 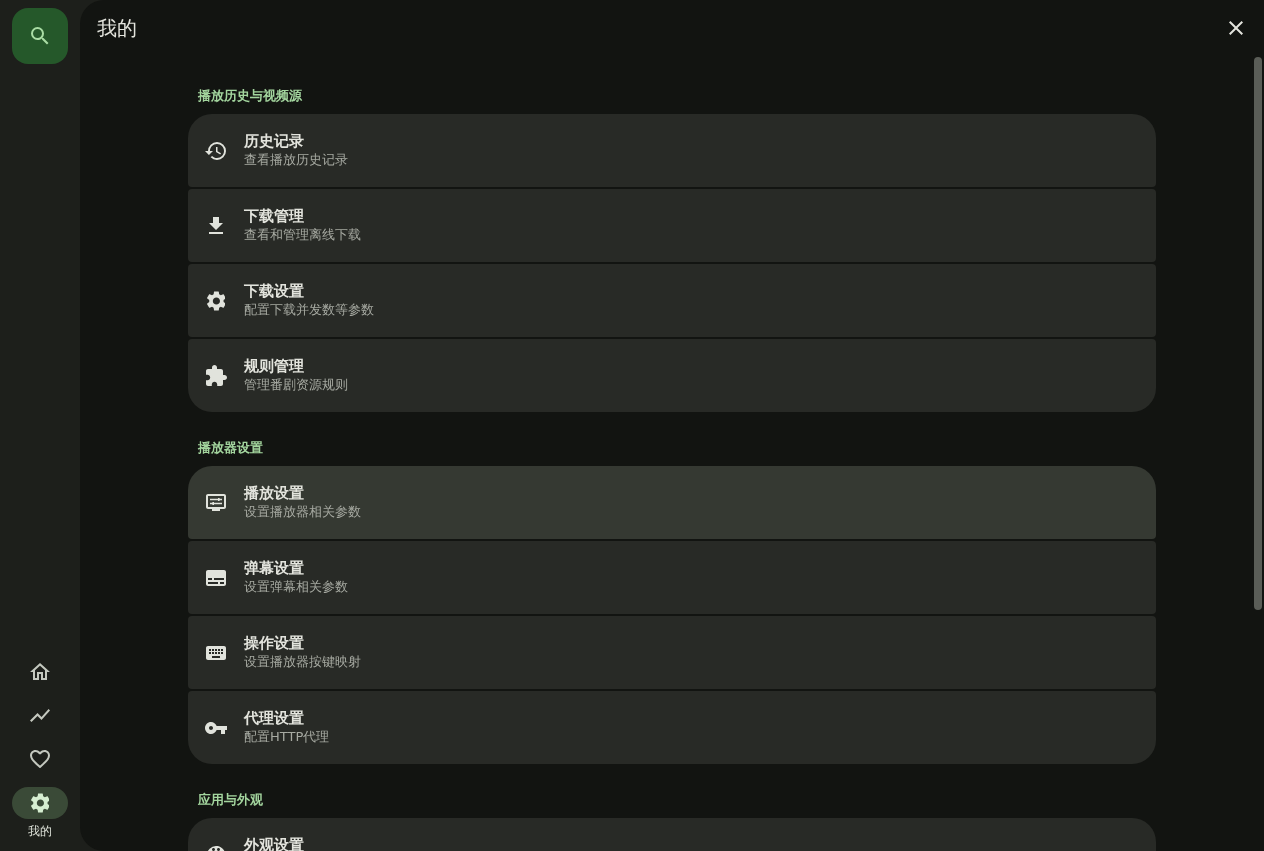 I want to click on search-icon, so click(x=40, y=36).